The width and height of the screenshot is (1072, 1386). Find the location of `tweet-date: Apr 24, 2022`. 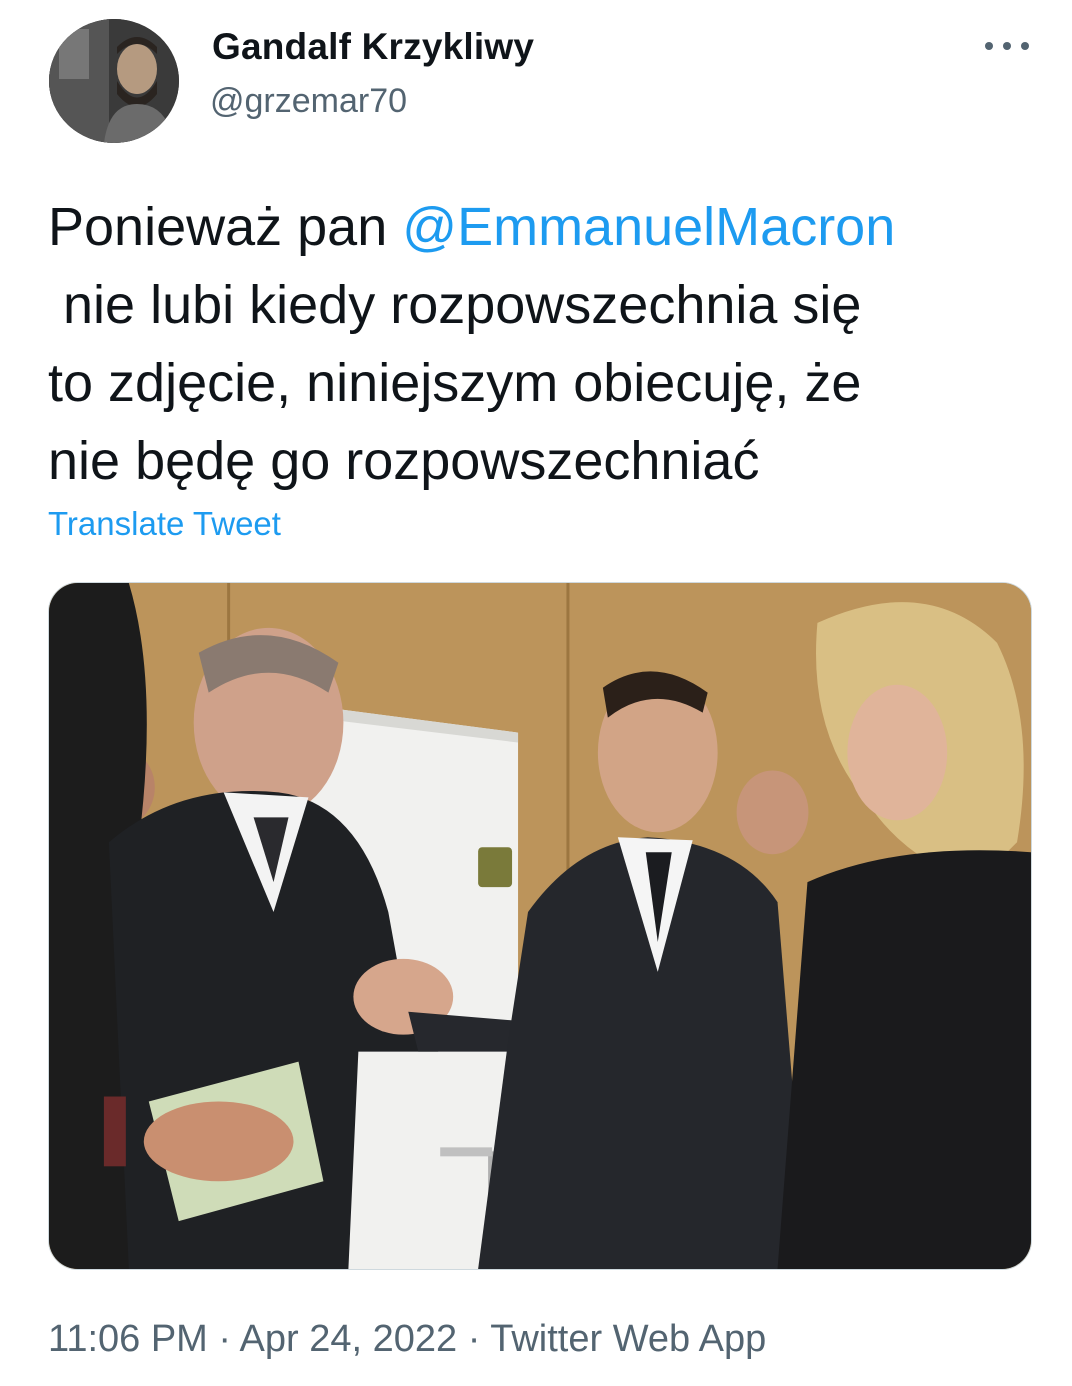

tweet-date: Apr 24, 2022 is located at coordinates (349, 1339).